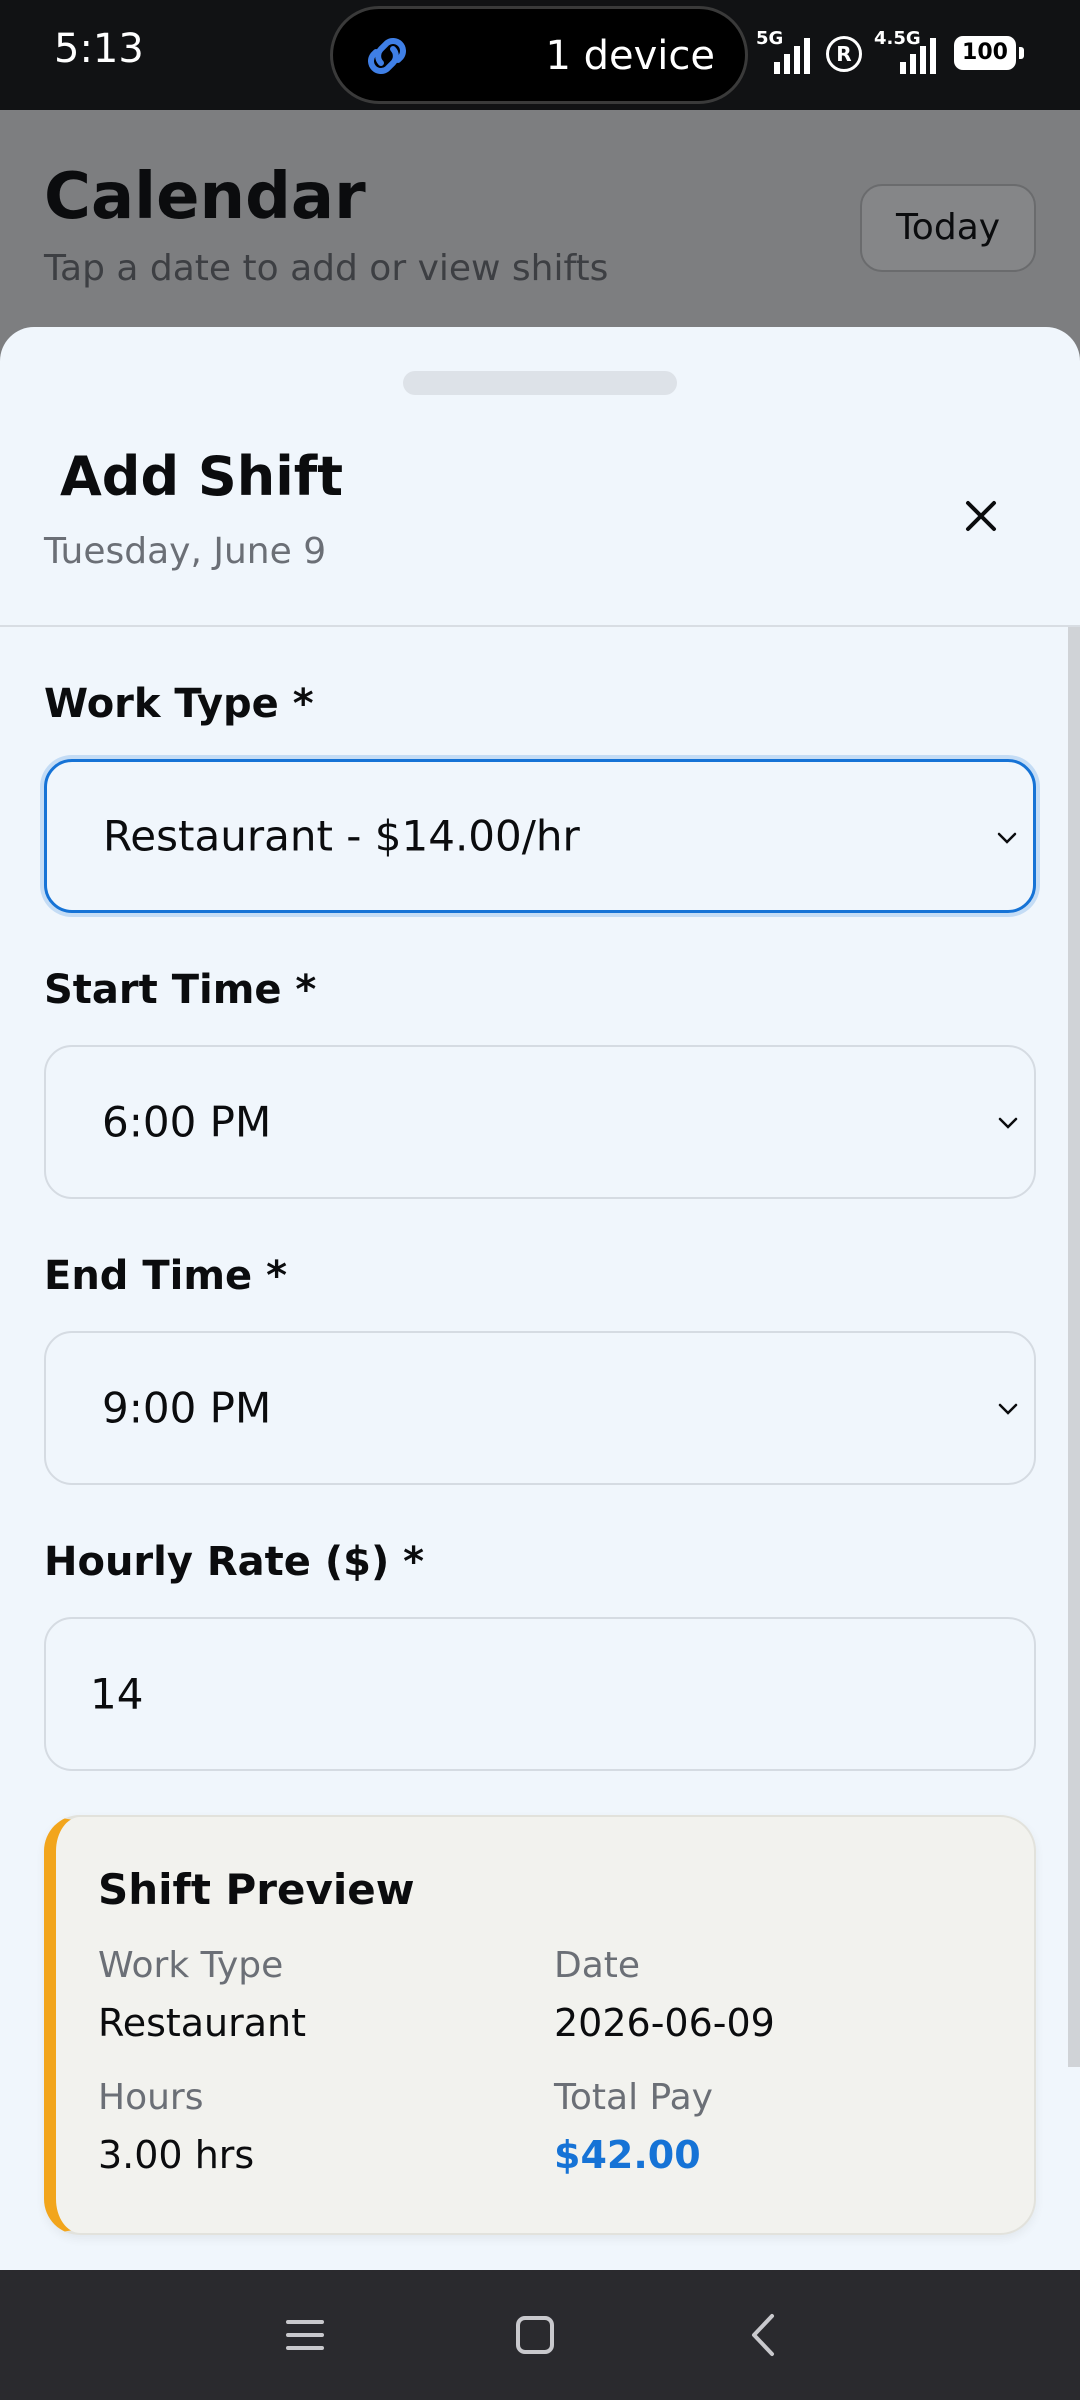  What do you see at coordinates (765, 2335) in the screenshot?
I see `back-icon` at bounding box center [765, 2335].